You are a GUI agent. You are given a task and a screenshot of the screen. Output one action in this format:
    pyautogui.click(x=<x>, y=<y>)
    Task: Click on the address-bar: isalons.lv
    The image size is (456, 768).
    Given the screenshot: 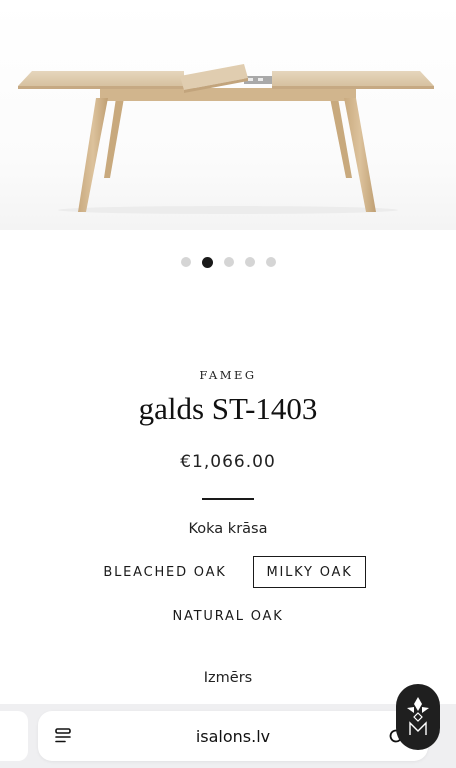 What is the action you would take?
    pyautogui.click(x=233, y=736)
    